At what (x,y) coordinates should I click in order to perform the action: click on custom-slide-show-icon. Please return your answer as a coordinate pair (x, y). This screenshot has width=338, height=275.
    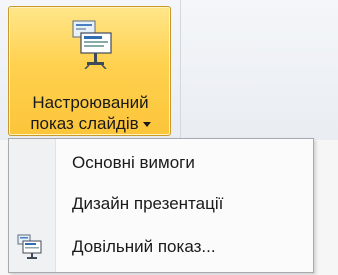
    Looking at the image, I should click on (92, 44).